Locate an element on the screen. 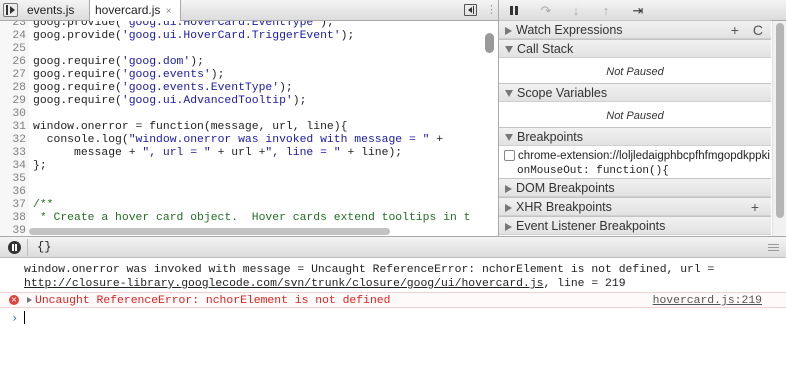  code-token: goog.provide( is located at coordinates (77, 25).